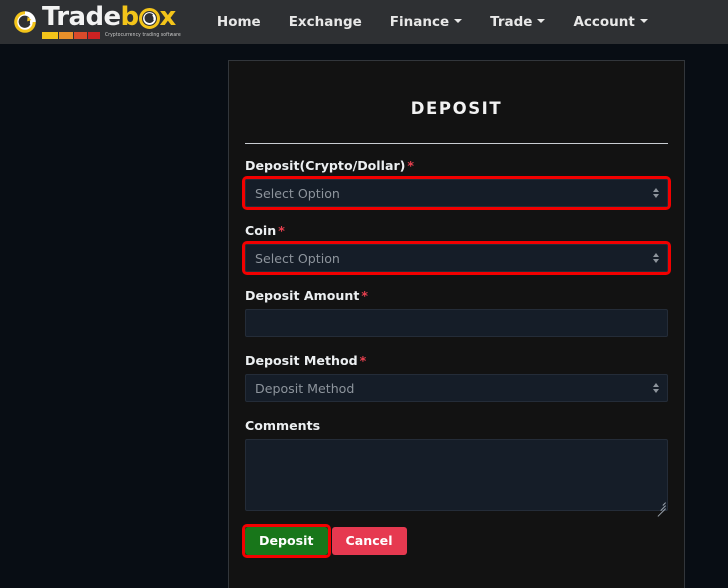  What do you see at coordinates (456, 258) in the screenshot?
I see `coin-select: Select Option` at bounding box center [456, 258].